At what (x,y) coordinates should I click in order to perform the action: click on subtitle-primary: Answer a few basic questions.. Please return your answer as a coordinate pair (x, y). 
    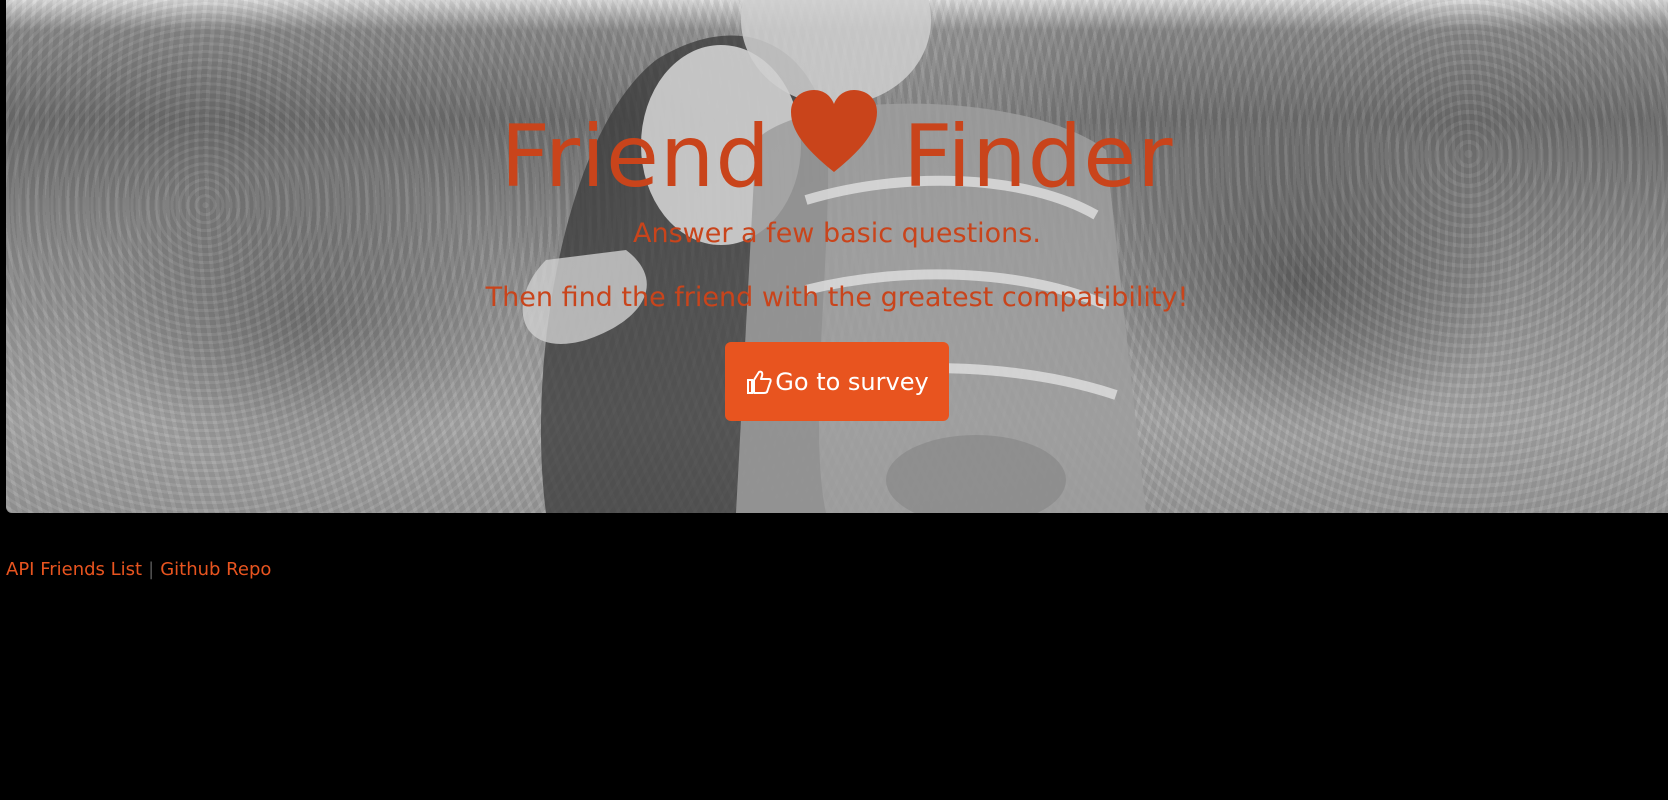
    Looking at the image, I should click on (837, 233).